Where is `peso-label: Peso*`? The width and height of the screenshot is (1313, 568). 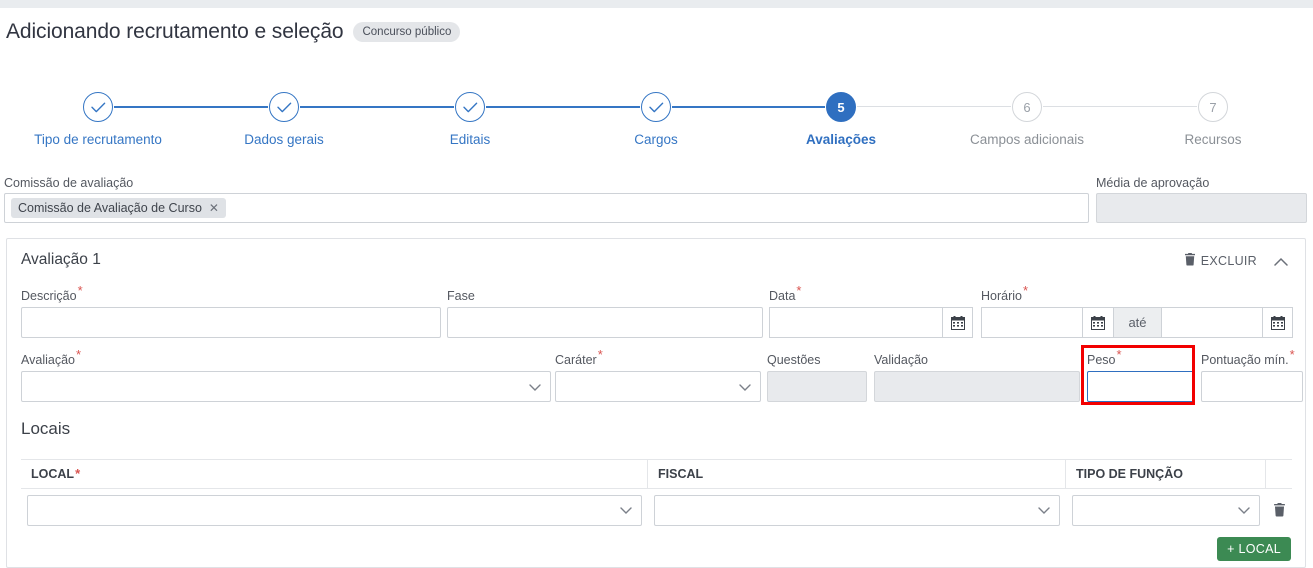 peso-label: Peso* is located at coordinates (1104, 356).